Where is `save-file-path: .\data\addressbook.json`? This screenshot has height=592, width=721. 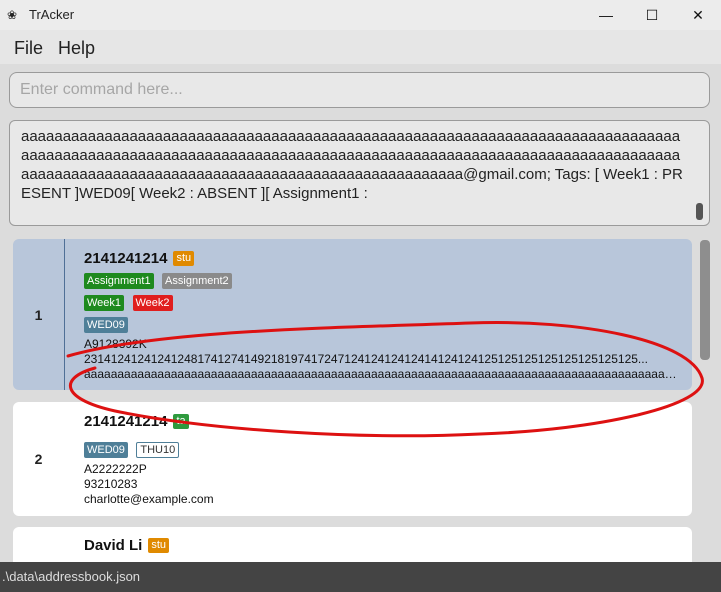 save-file-path: .\data\addressbook.json is located at coordinates (71, 576).